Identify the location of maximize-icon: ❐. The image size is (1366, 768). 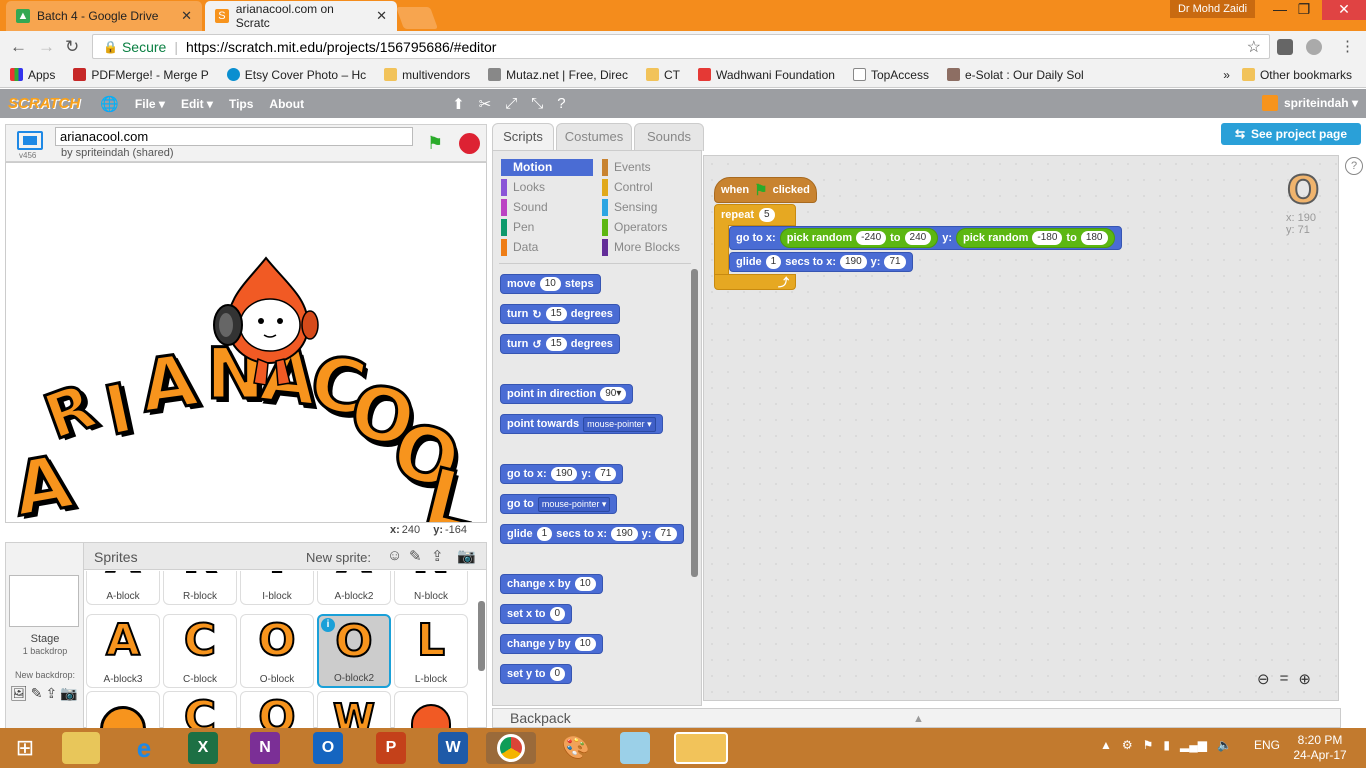
(1304, 10).